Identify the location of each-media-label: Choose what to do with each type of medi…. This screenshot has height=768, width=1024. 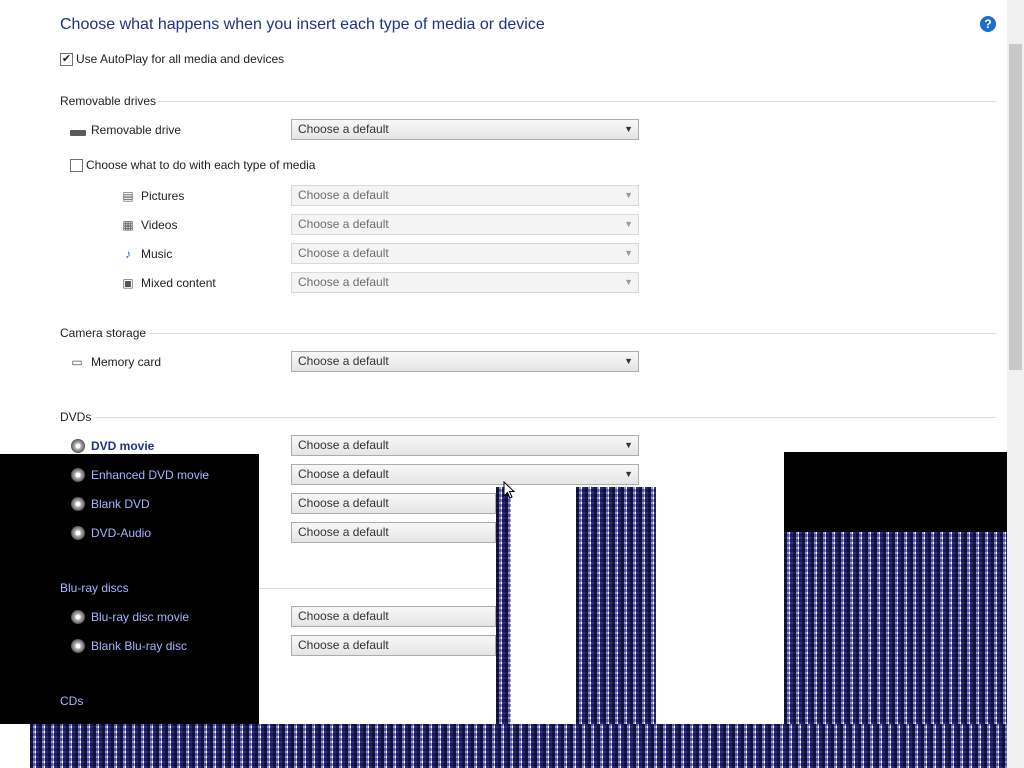
(201, 165).